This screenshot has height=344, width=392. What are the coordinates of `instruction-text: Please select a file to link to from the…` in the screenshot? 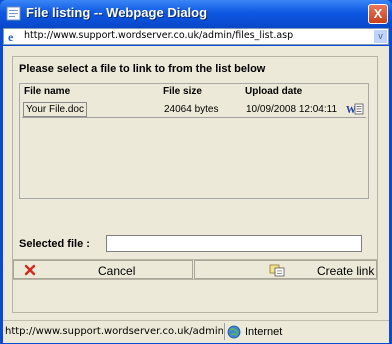 It's located at (142, 69).